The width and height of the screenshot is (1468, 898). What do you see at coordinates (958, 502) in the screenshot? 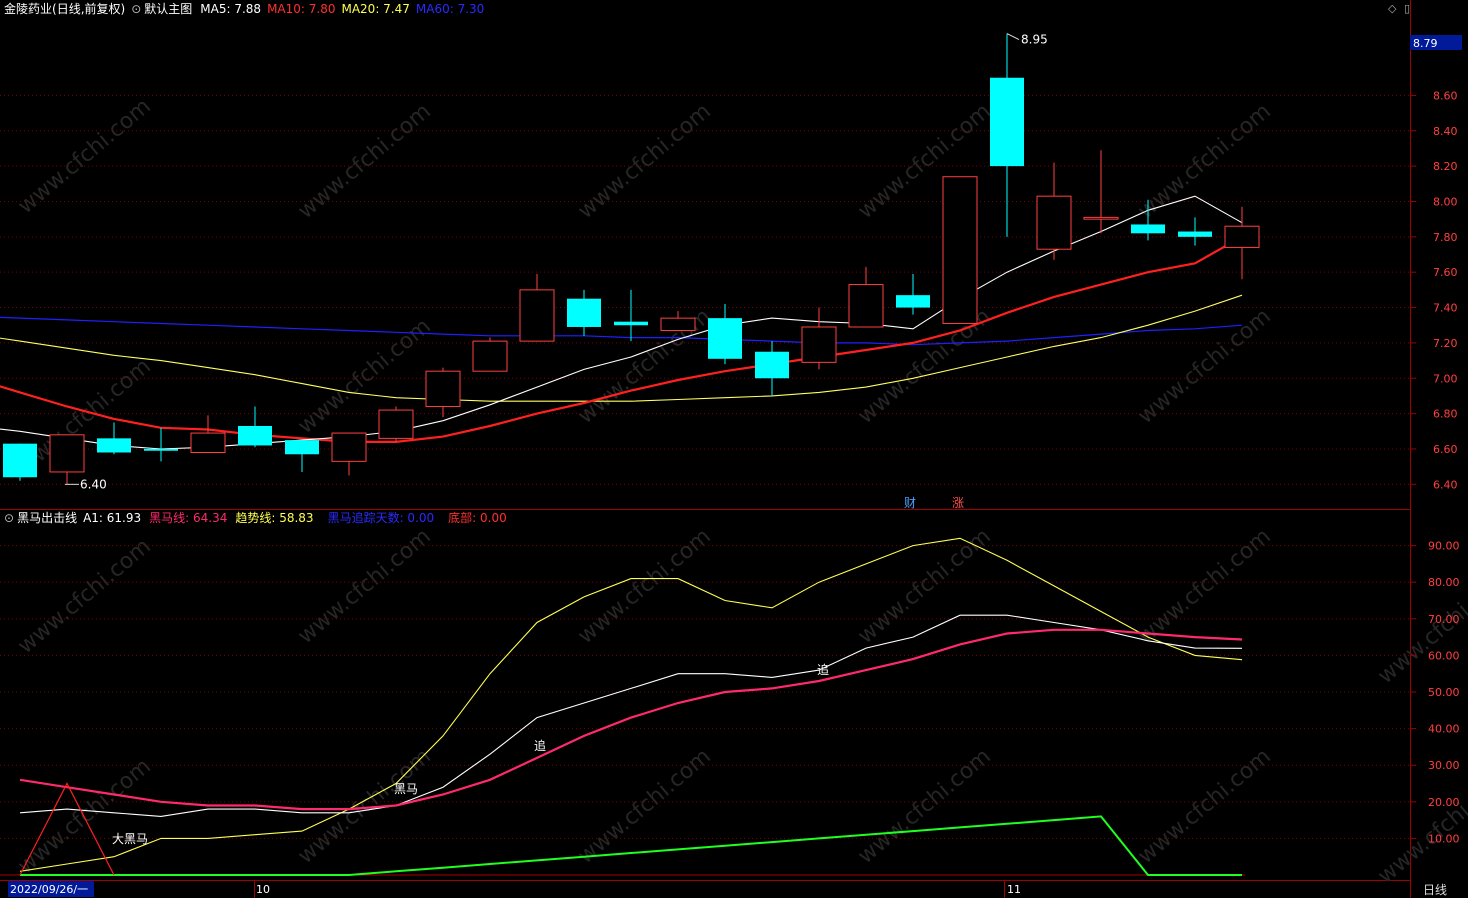
I see `rise-marker: 涨` at bounding box center [958, 502].